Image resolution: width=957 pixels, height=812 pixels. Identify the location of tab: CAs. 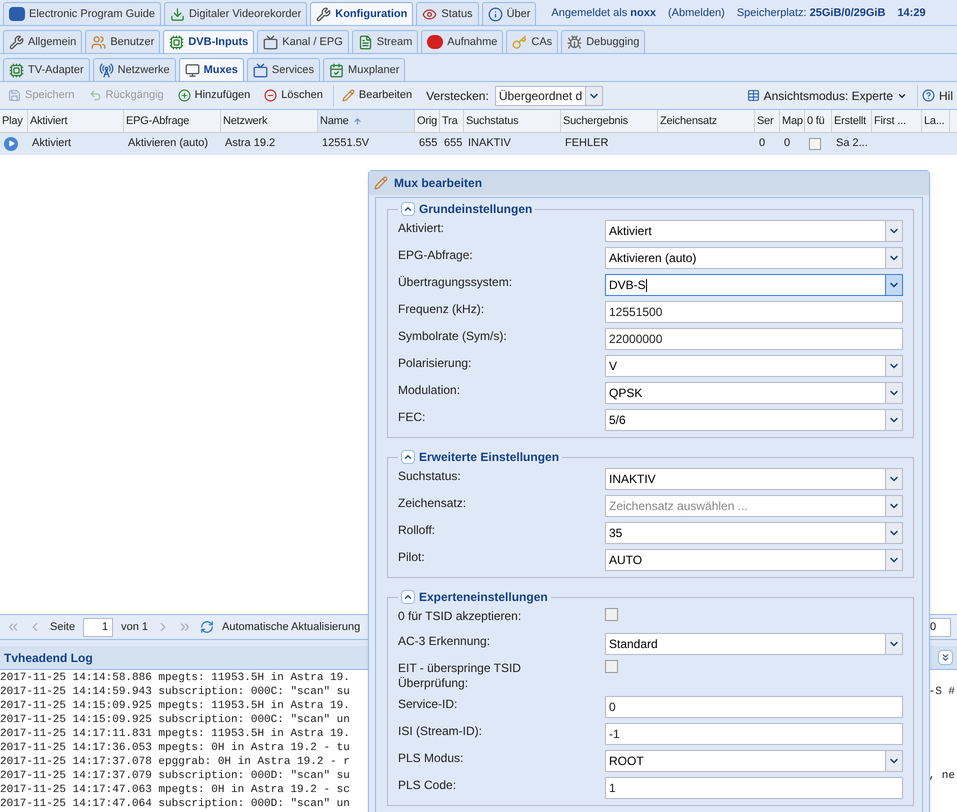
(532, 41).